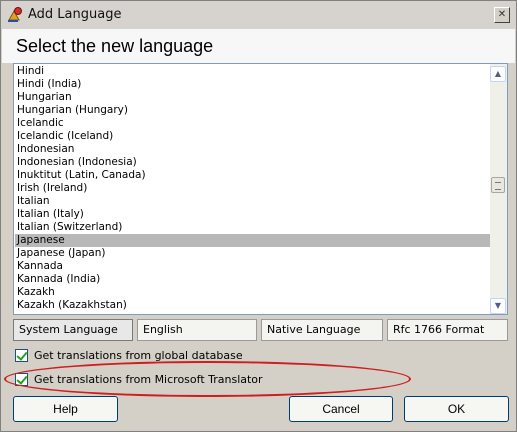  Describe the element at coordinates (253, 123) in the screenshot. I see `list-item: Icelandic` at that location.